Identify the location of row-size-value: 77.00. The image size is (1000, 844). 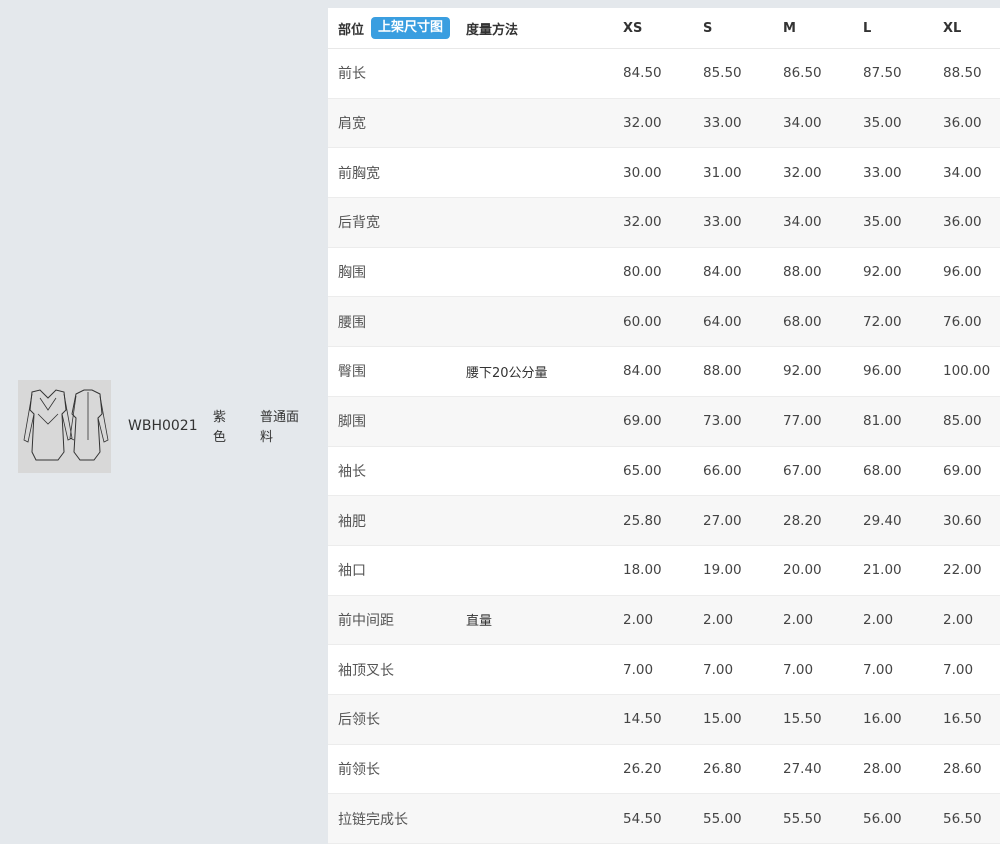
(802, 421).